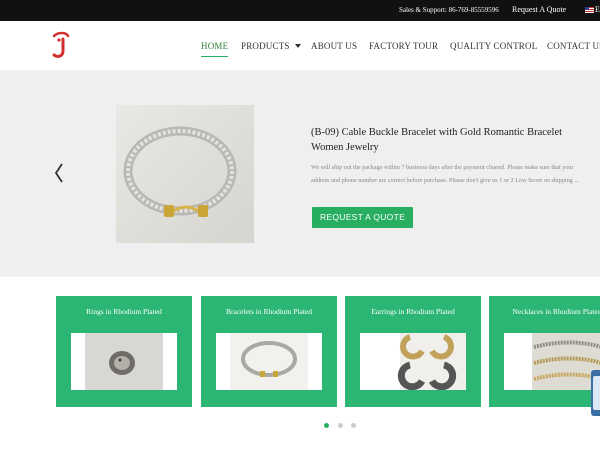  I want to click on product-image-bracelet, so click(185, 174).